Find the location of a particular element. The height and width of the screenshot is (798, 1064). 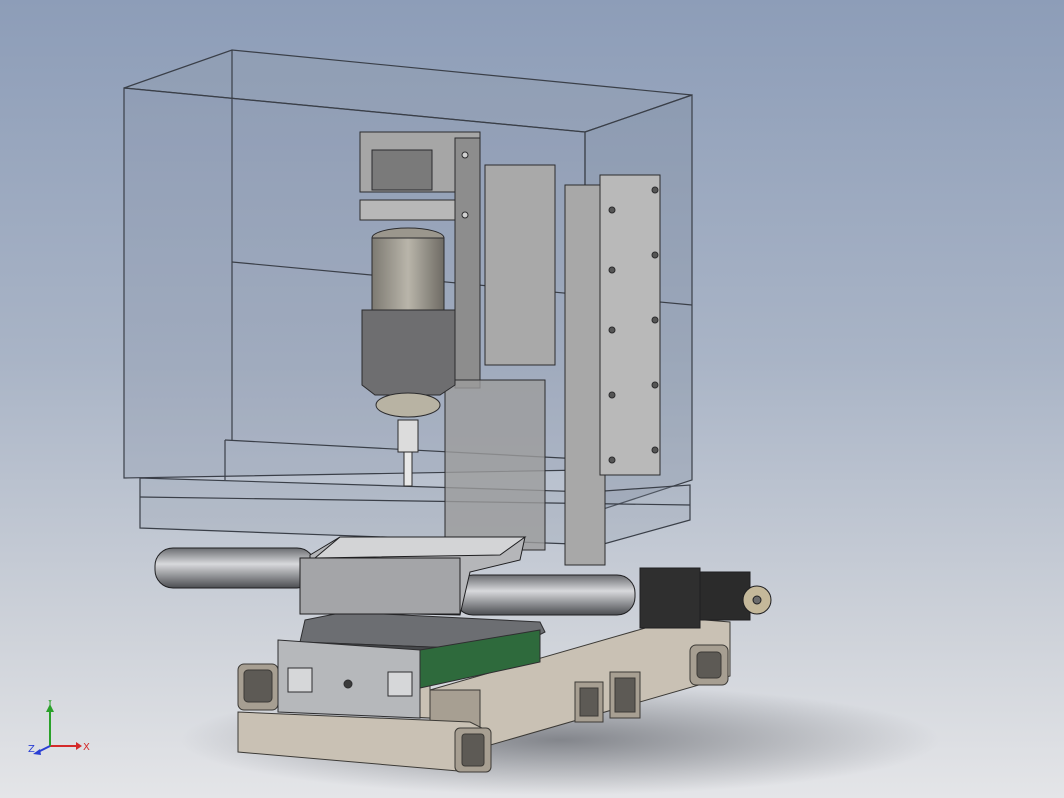

coordinate-triad: X Y Z is located at coordinates (59, 727).